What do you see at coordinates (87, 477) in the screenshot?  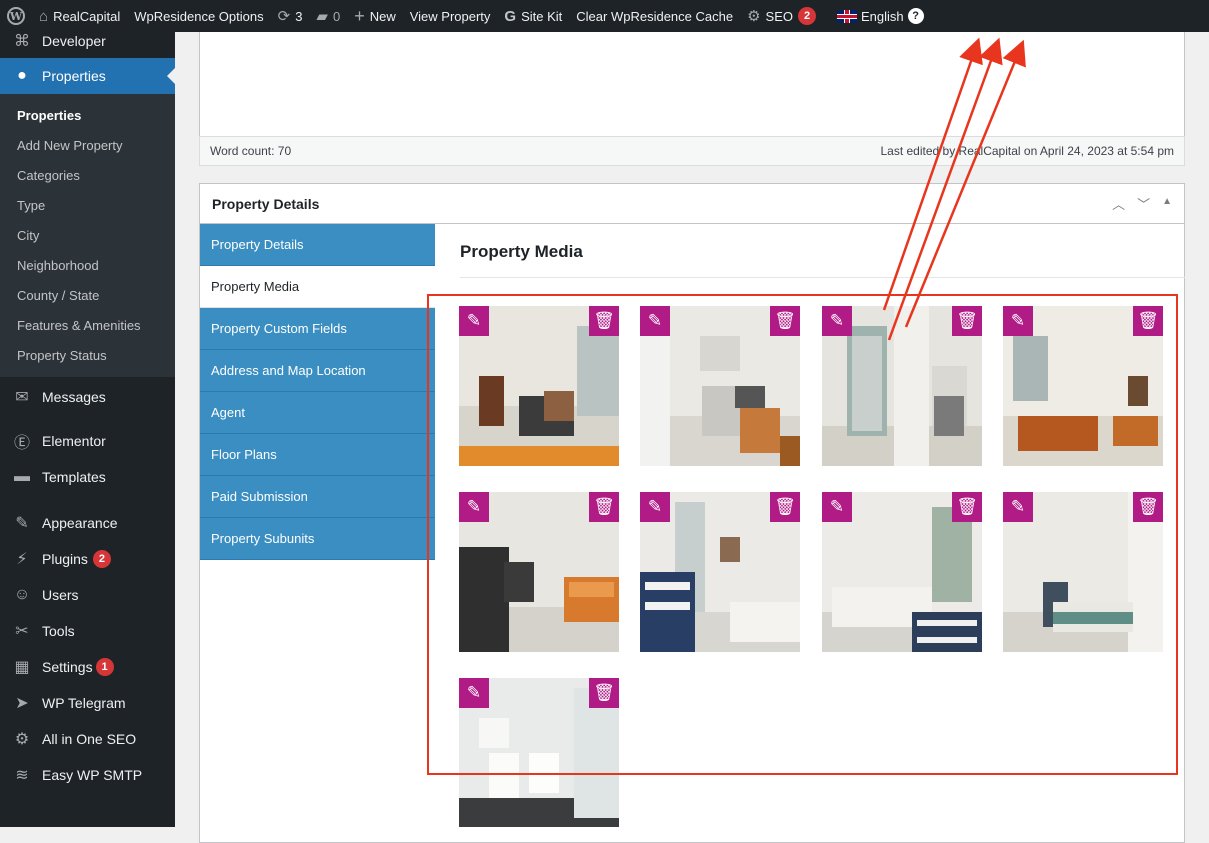 I see `menu-templates: ▬ Templates` at bounding box center [87, 477].